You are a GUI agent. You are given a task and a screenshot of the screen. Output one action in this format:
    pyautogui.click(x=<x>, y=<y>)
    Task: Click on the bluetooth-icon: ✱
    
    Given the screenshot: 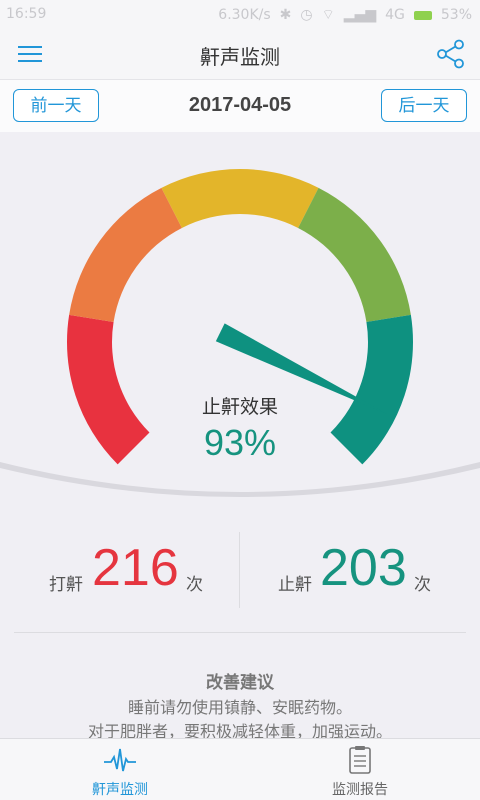 What is the action you would take?
    pyautogui.click(x=285, y=15)
    